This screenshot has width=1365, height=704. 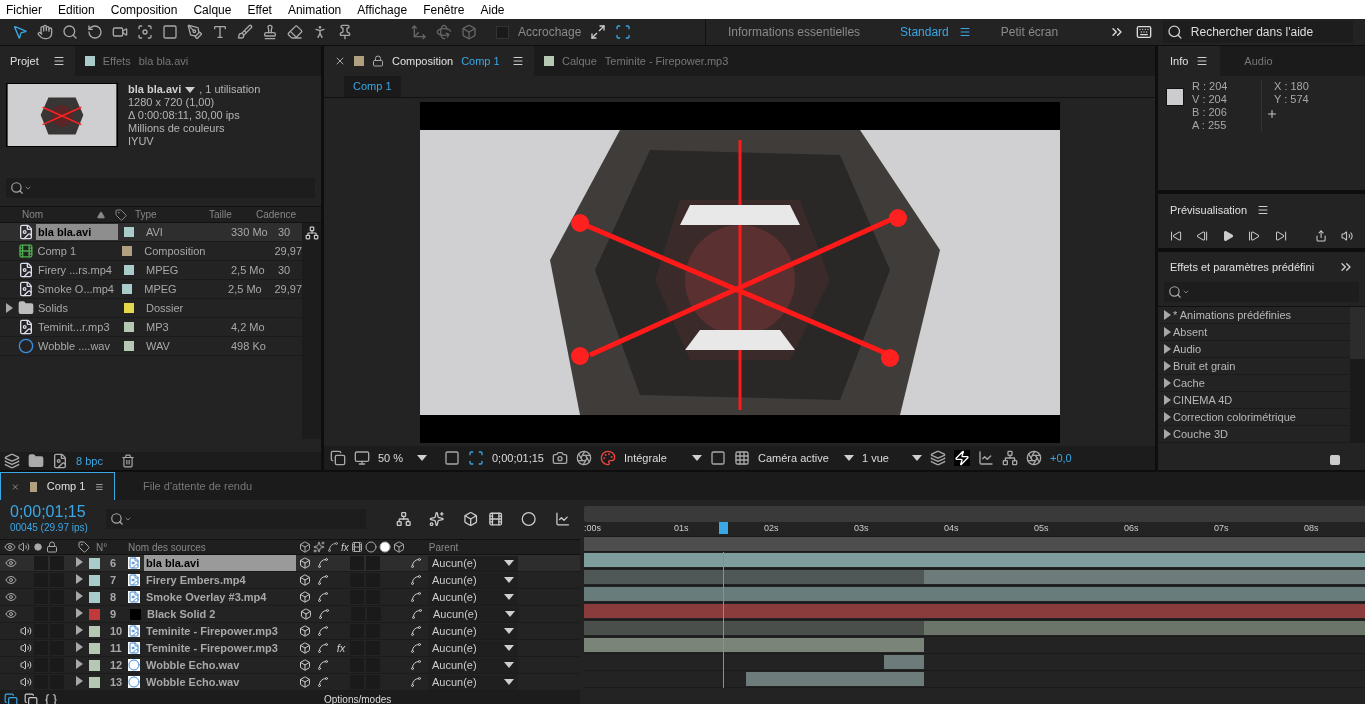 I want to click on stamp-tool-icon, so click(x=270, y=32).